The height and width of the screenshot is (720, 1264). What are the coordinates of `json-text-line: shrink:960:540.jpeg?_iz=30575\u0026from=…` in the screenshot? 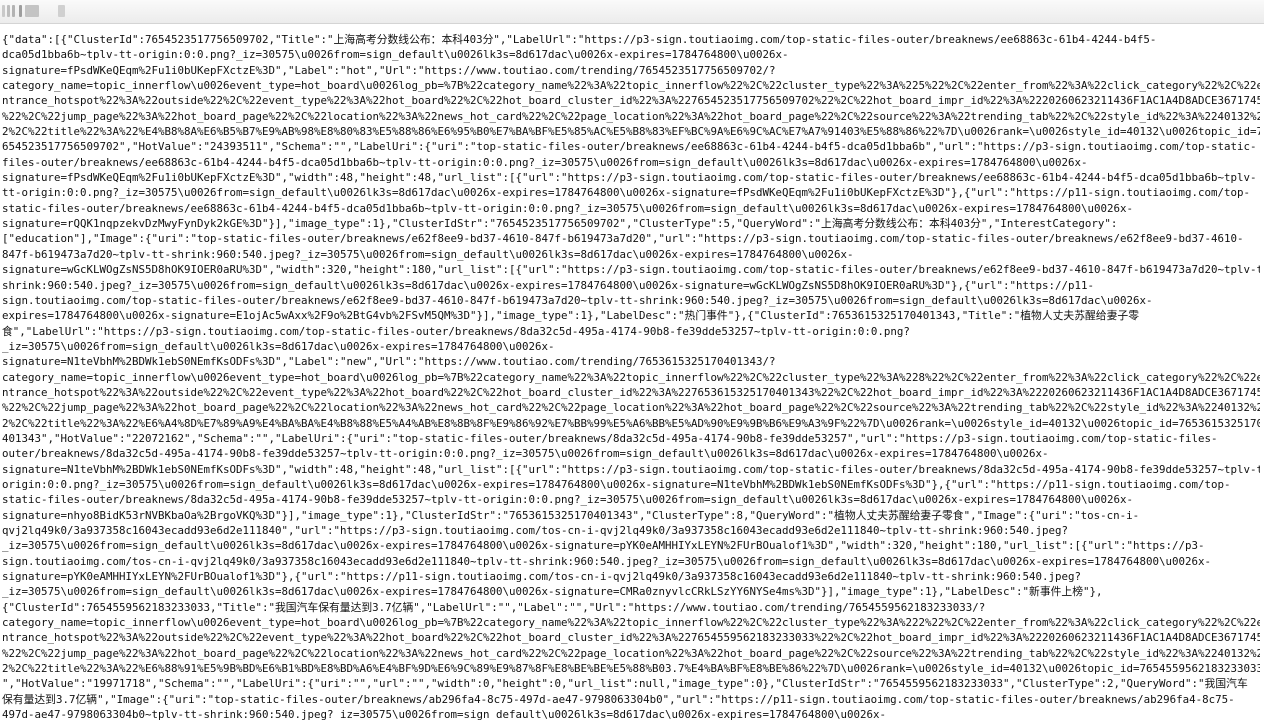 It's located at (548, 285).